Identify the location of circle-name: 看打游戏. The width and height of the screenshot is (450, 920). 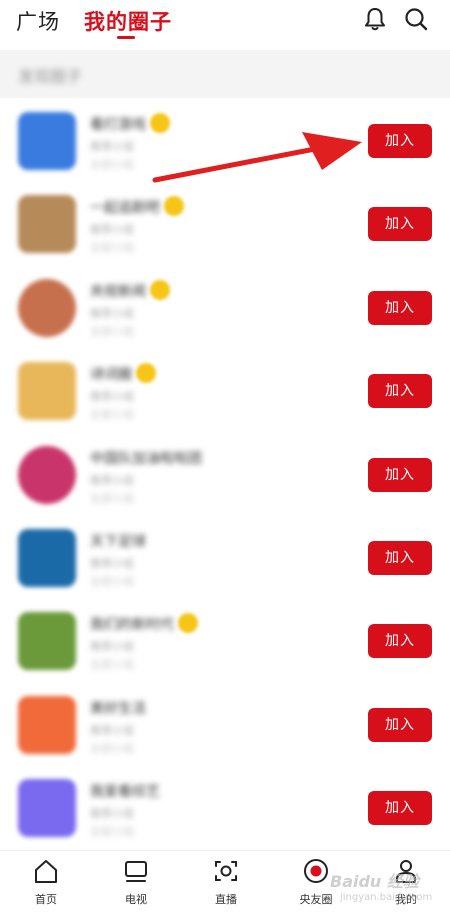
(118, 124).